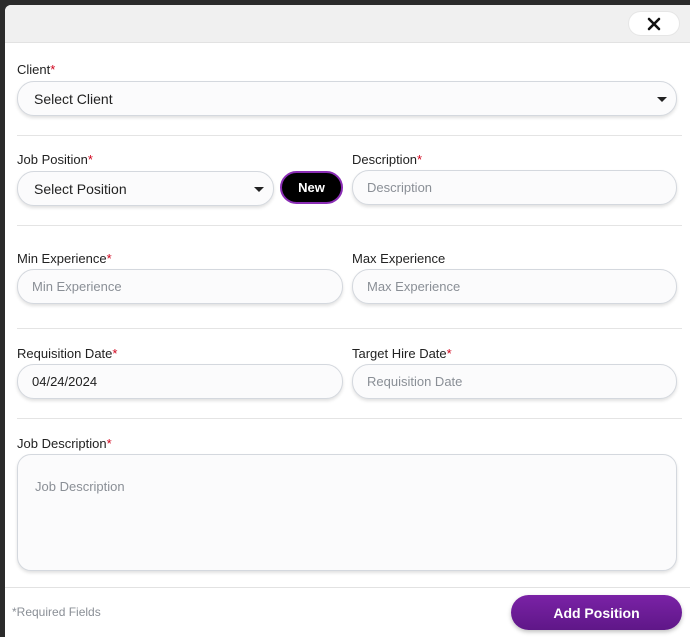 This screenshot has width=690, height=637. Describe the element at coordinates (514, 381) in the screenshot. I see `target-hire-date-input` at that location.